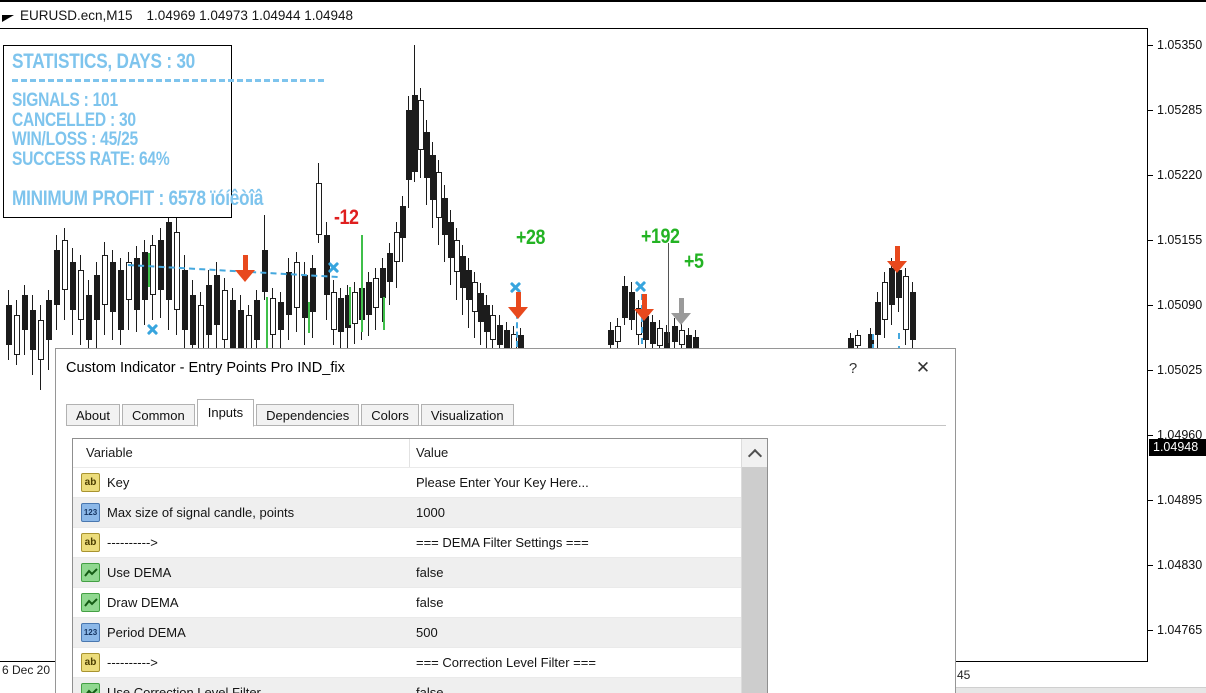  What do you see at coordinates (660, 236) in the screenshot?
I see `signal-result-label: +192` at bounding box center [660, 236].